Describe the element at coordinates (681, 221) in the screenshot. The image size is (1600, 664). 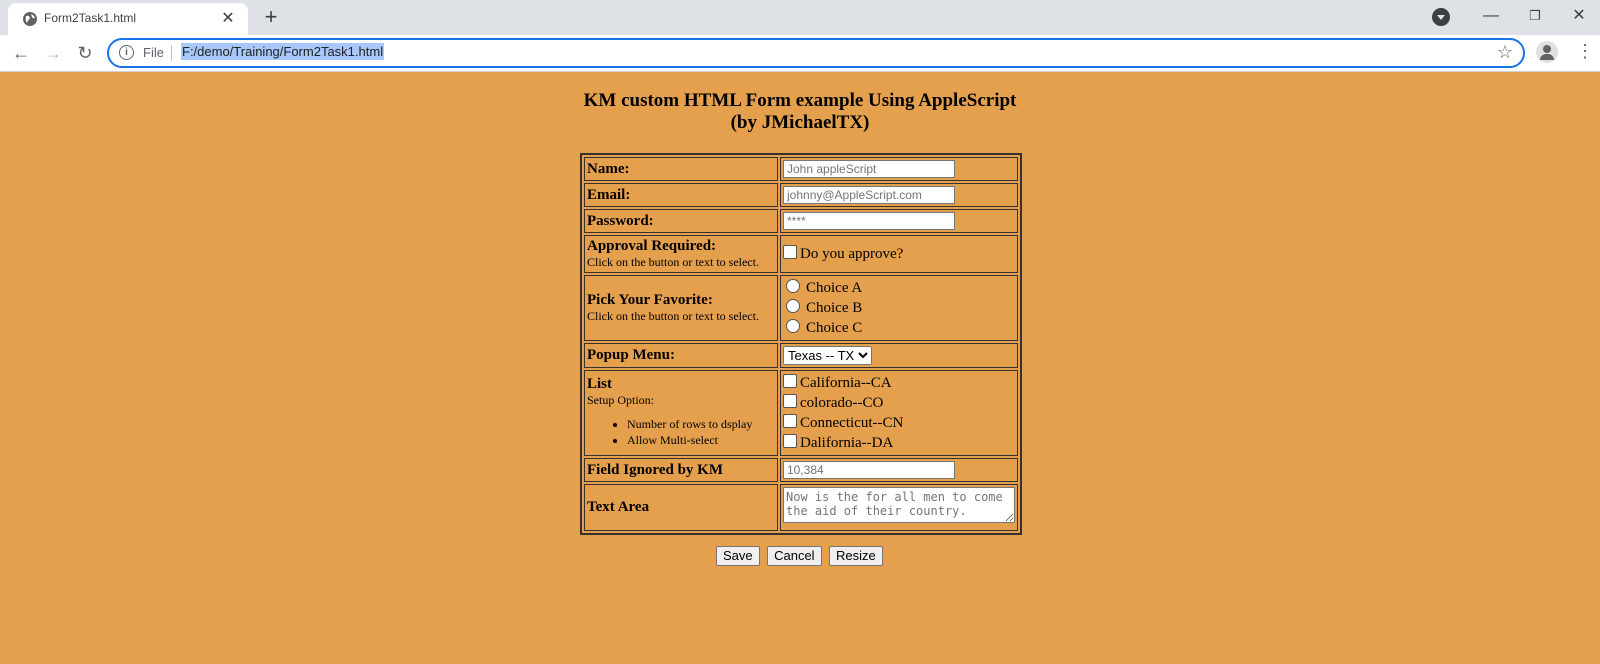
I see `password-label: Password:` at that location.